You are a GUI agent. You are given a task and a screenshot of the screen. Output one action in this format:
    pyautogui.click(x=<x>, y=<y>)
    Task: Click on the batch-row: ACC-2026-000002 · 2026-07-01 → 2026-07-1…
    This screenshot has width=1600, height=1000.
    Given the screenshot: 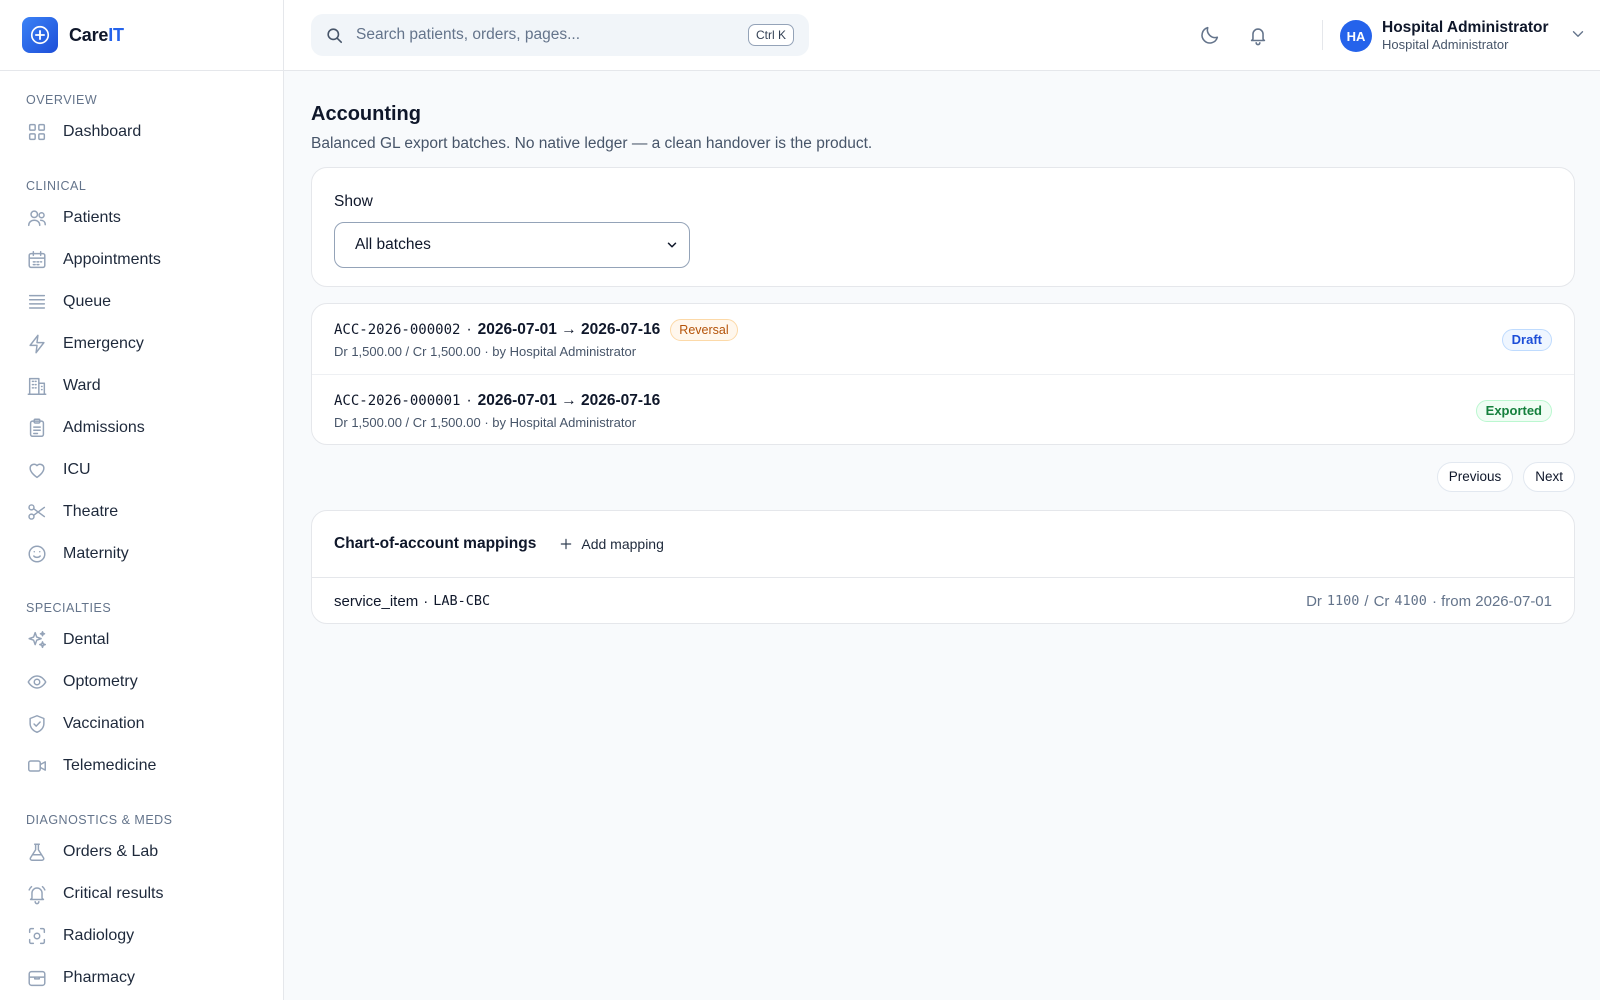 What is the action you would take?
    pyautogui.click(x=943, y=339)
    